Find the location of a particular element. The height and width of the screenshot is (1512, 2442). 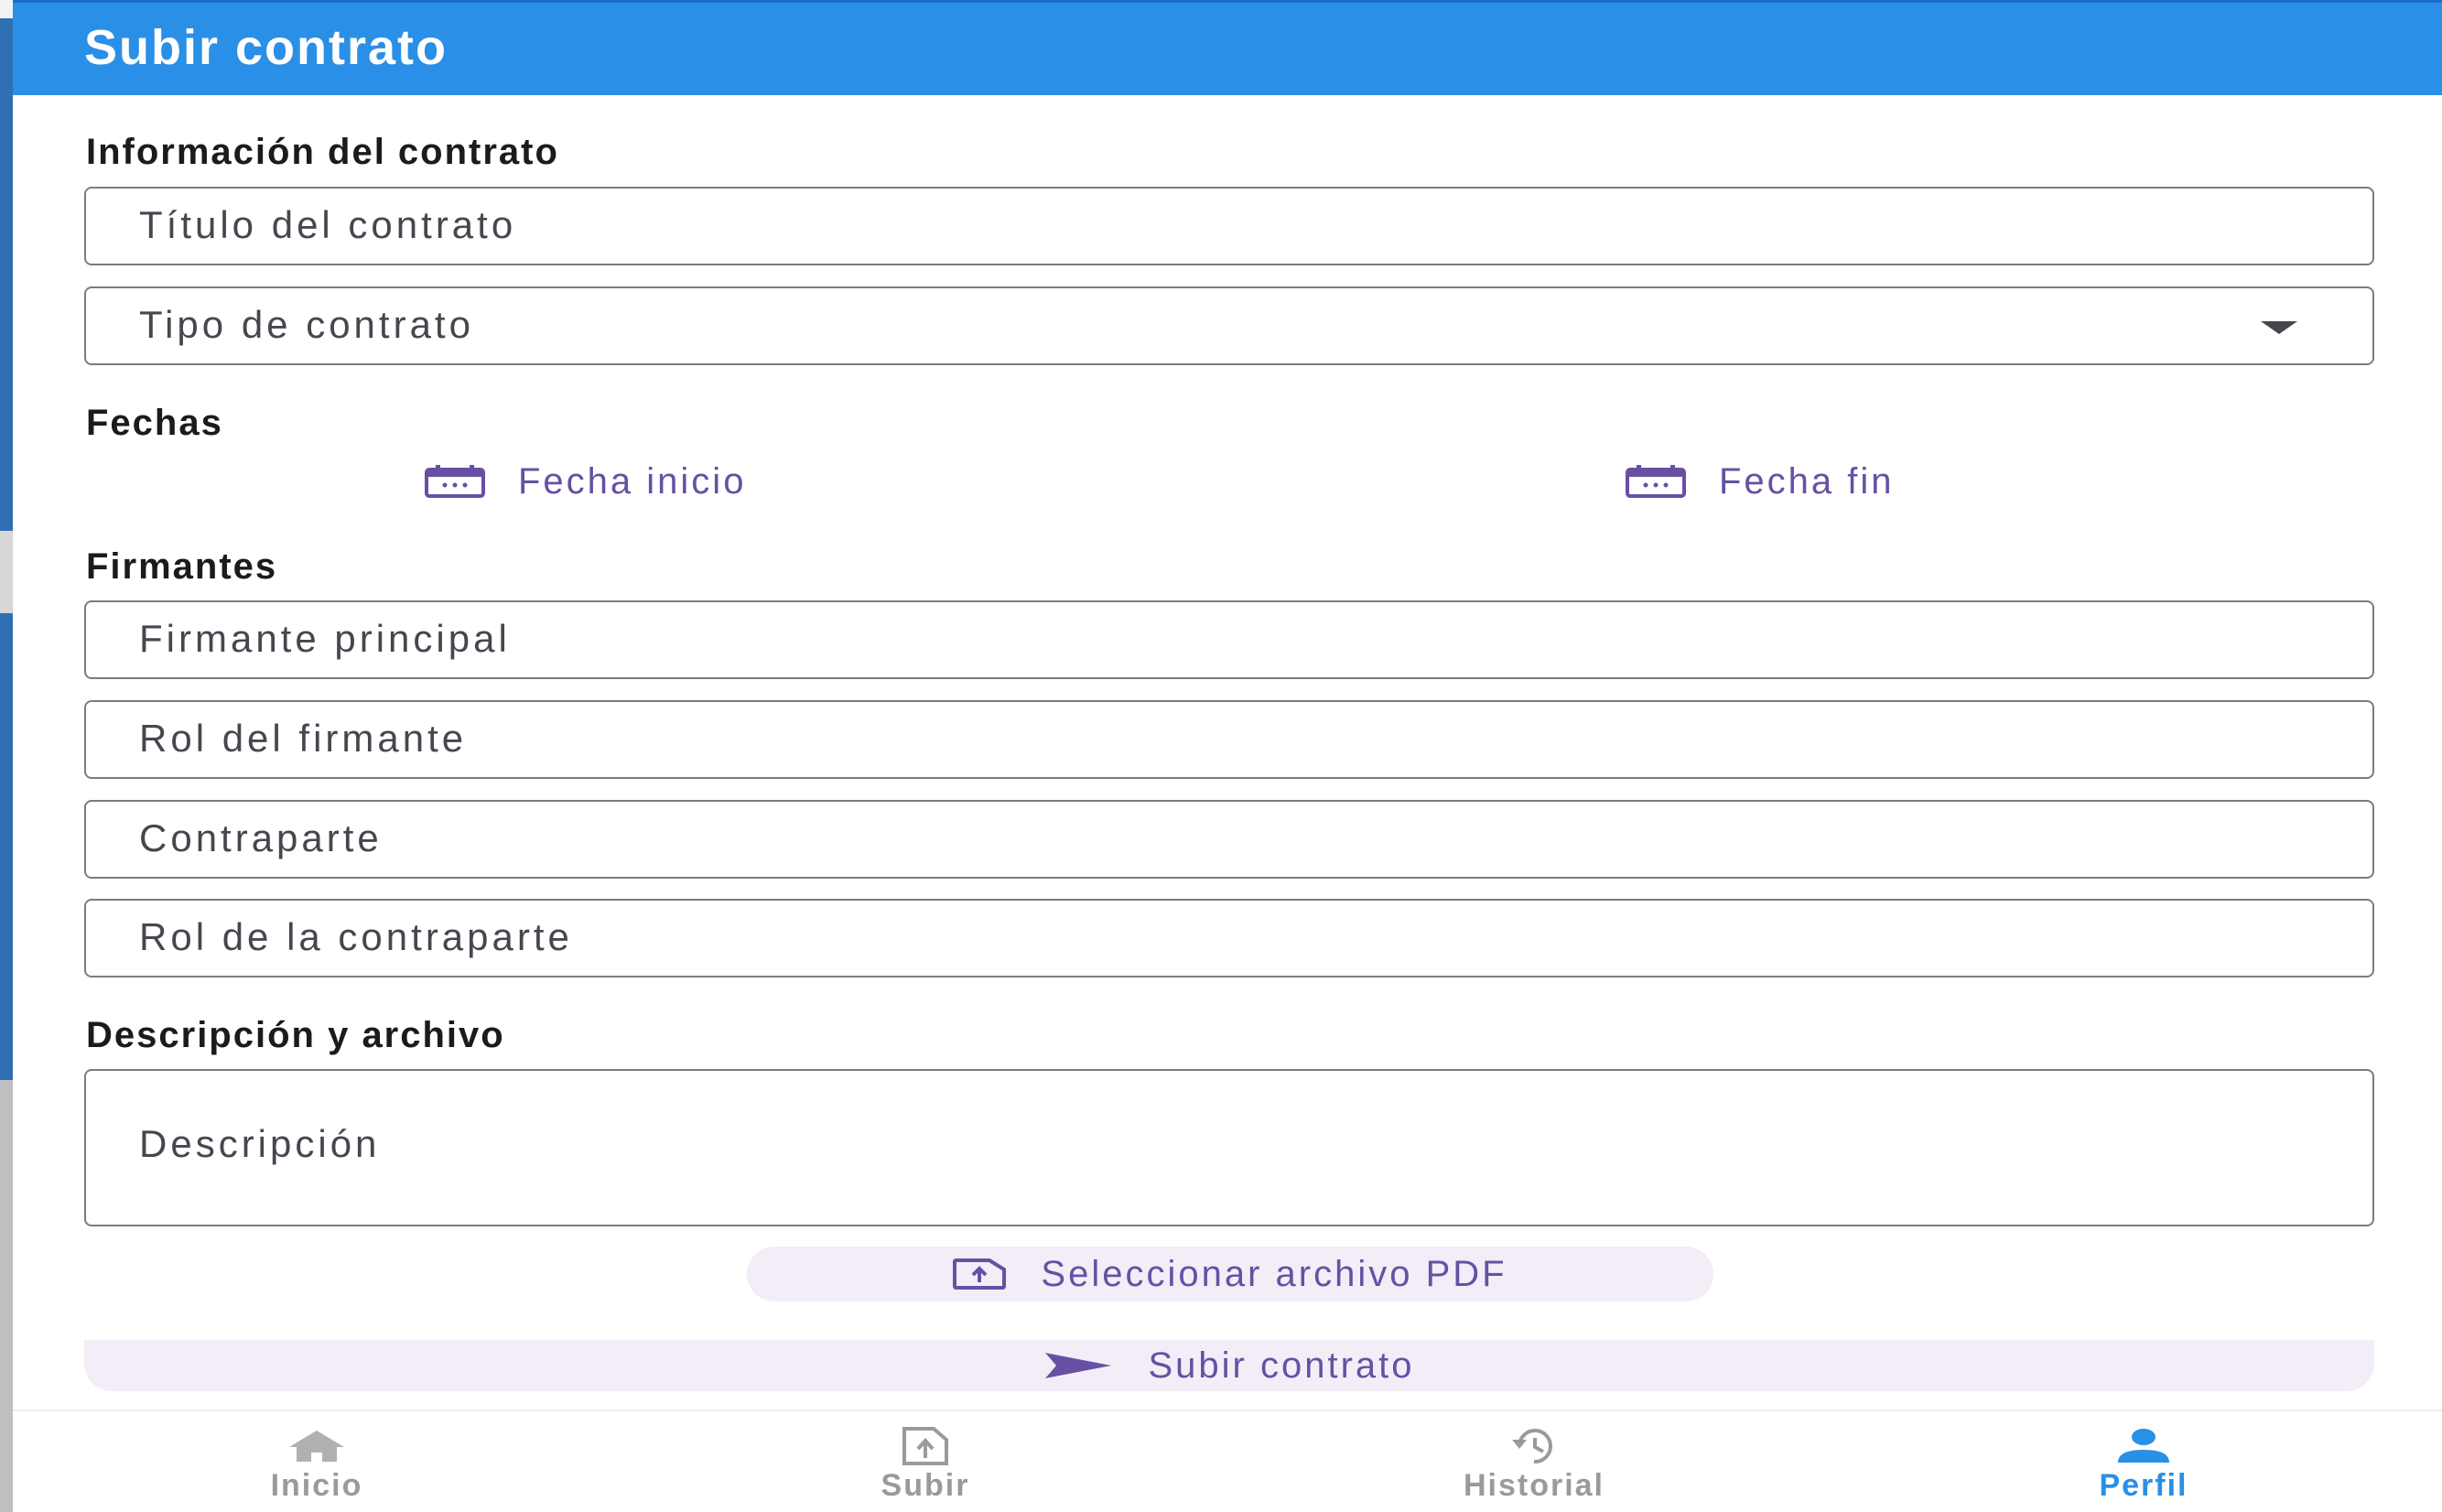

counterparty-placeholder: Contraparte is located at coordinates (261, 837).